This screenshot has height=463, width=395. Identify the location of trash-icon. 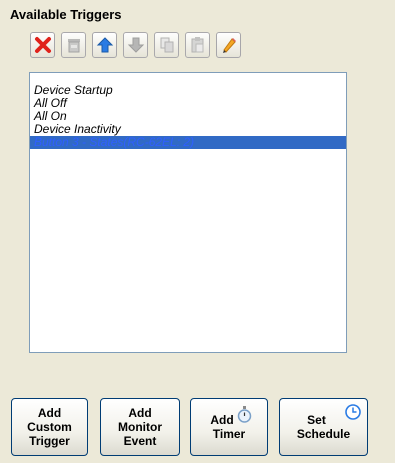
(73, 46).